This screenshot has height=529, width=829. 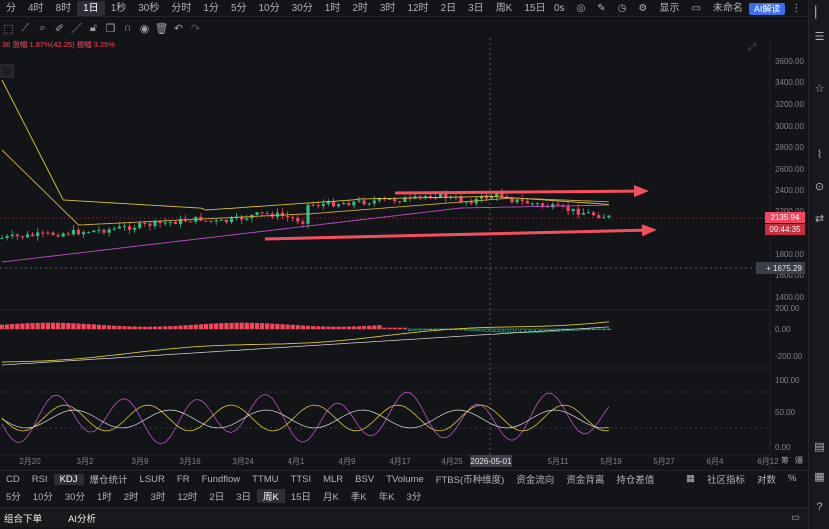 I want to click on indicator-tab-6: Fundflow, so click(x=221, y=479).